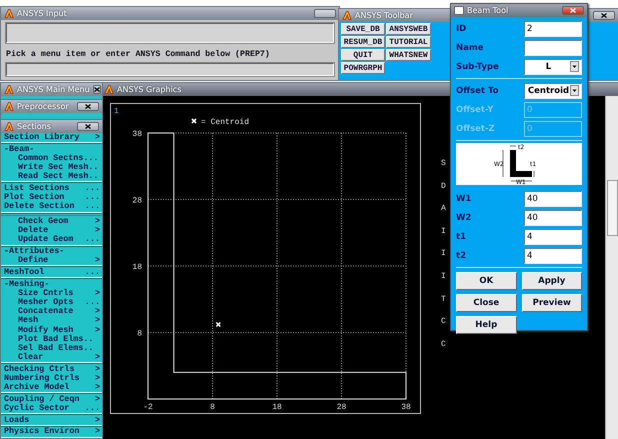 Image resolution: width=618 pixels, height=439 pixels. Describe the element at coordinates (51, 177) in the screenshot. I see `menu-item: Read Sect Mesh..` at that location.